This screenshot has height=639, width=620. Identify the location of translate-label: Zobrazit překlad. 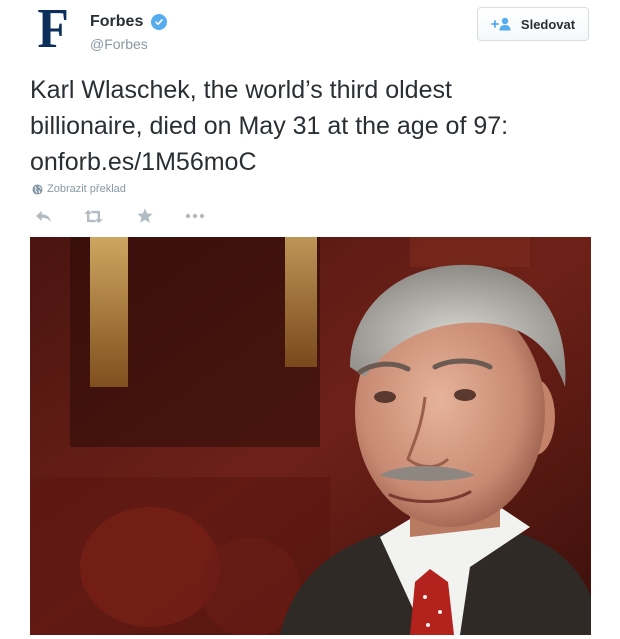
(86, 189).